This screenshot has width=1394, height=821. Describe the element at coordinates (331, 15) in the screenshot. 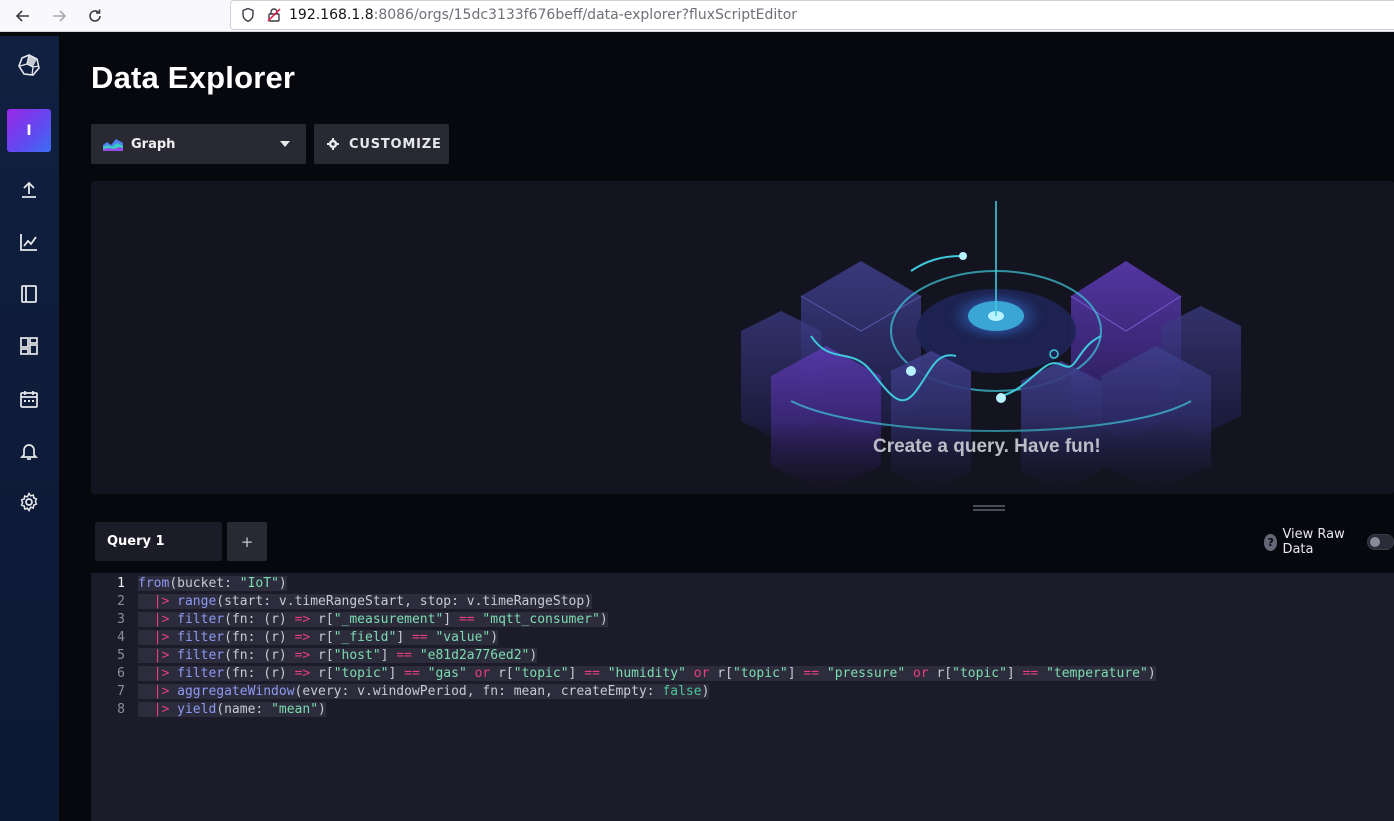

I see `url-host: 192.168.1.8` at that location.